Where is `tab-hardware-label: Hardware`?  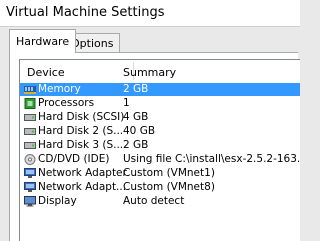 tab-hardware-label: Hardware is located at coordinates (43, 41).